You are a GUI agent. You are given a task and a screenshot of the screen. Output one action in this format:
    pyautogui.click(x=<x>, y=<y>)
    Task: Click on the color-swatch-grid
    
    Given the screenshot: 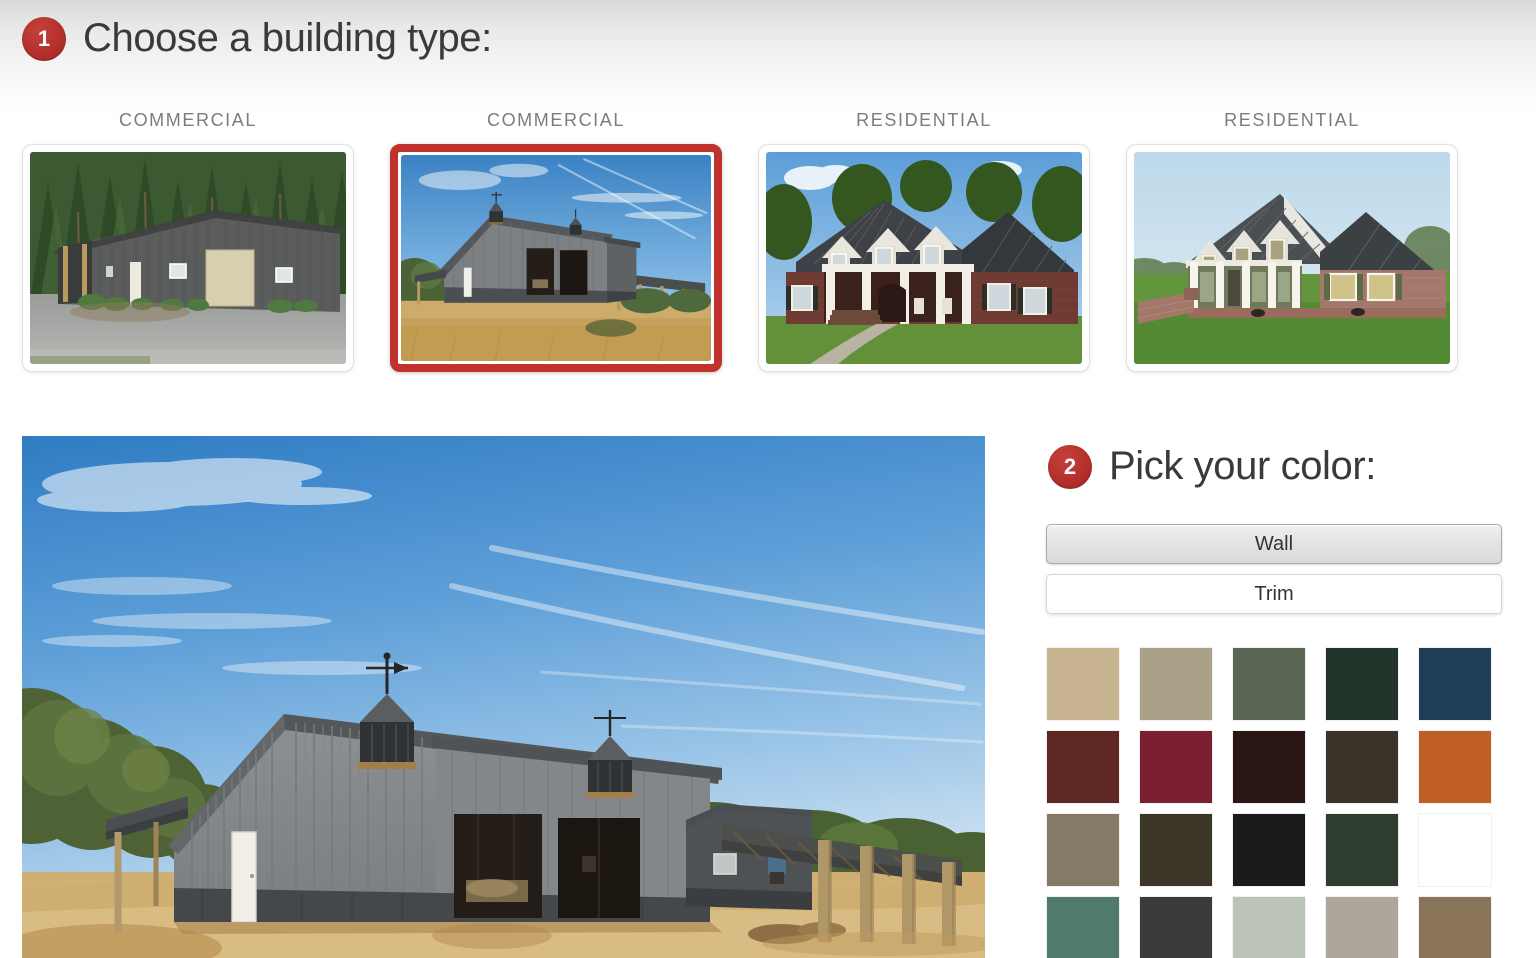 What is the action you would take?
    pyautogui.click(x=1269, y=803)
    